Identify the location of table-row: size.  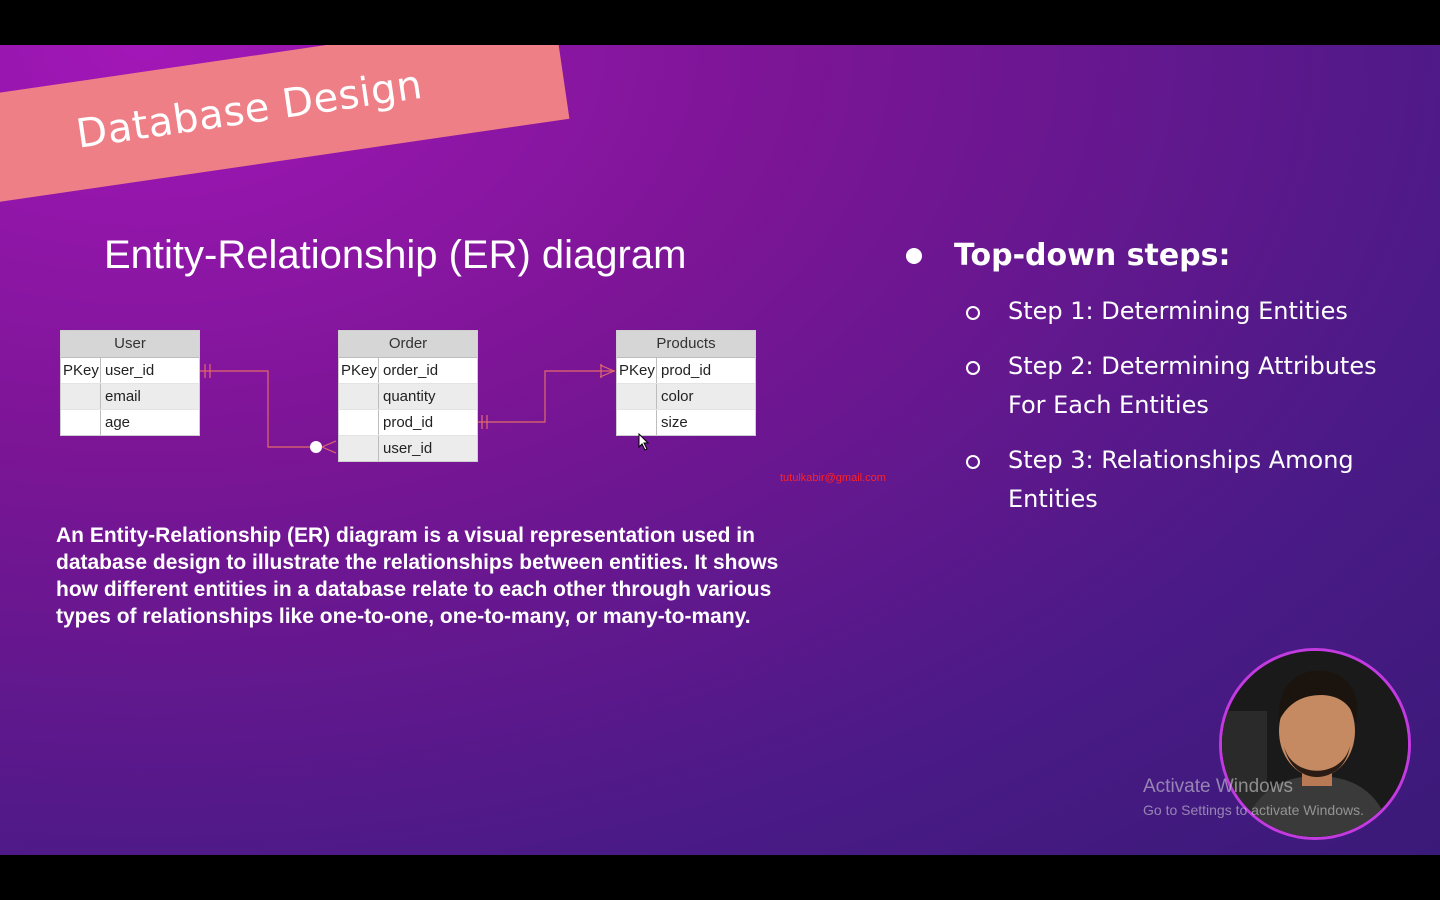
(686, 422).